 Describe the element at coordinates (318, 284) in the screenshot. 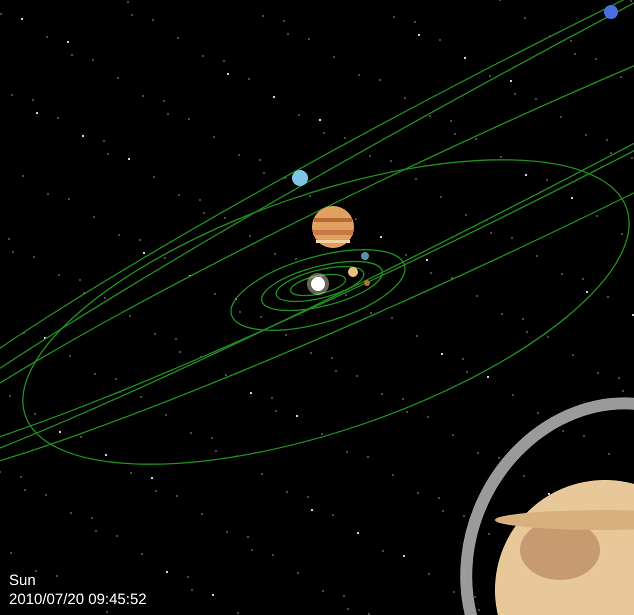

I see `sun-drawing` at that location.